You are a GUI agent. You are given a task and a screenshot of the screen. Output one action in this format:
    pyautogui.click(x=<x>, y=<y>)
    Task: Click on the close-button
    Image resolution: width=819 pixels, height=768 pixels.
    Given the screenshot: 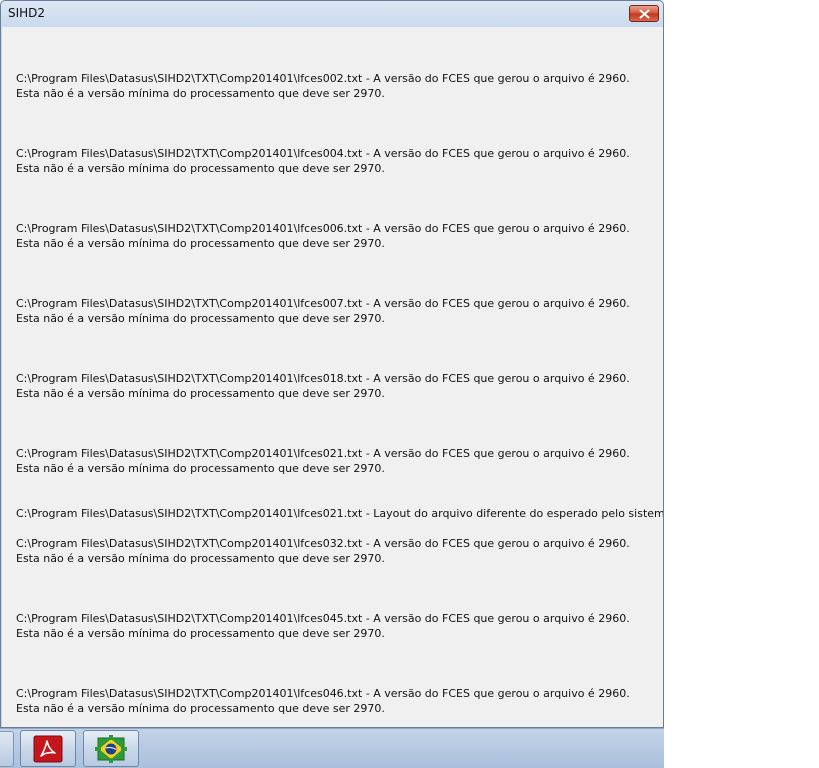 What is the action you would take?
    pyautogui.click(x=644, y=13)
    